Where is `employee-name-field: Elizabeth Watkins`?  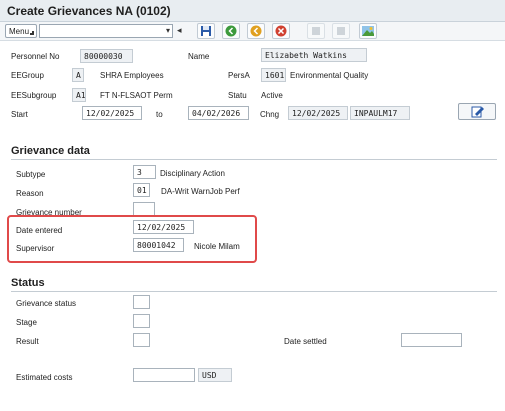
employee-name-field: Elizabeth Watkins is located at coordinates (314, 55).